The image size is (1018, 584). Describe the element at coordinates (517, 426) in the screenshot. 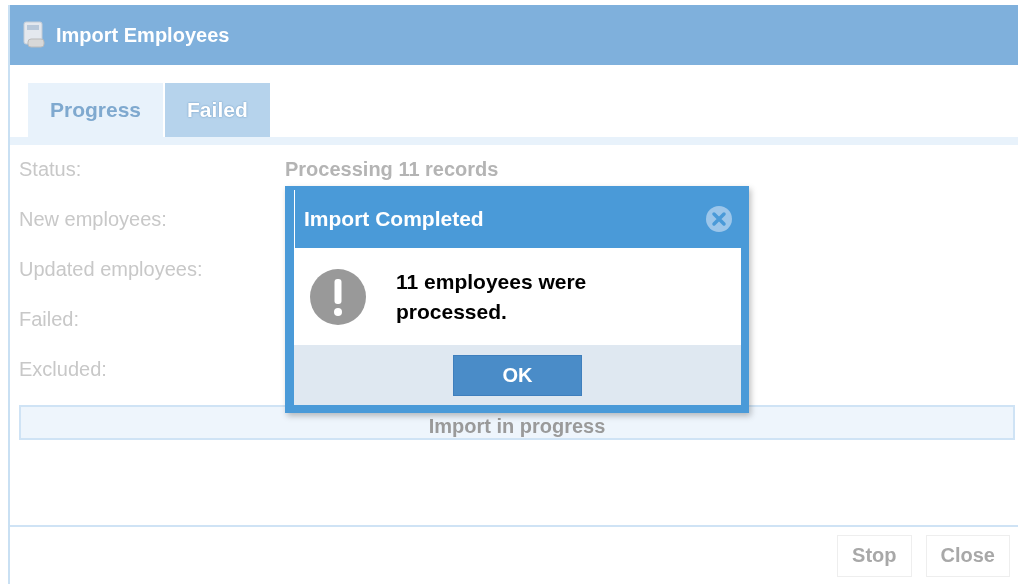

I see `progress-text: Import in progress` at that location.